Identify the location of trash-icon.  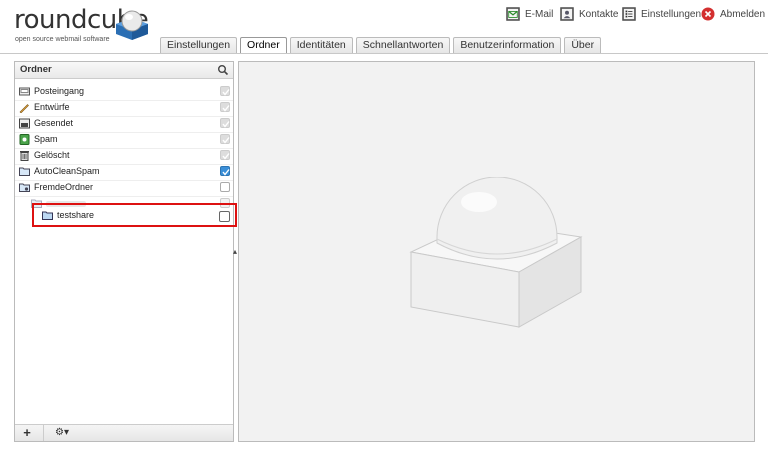
(24, 156).